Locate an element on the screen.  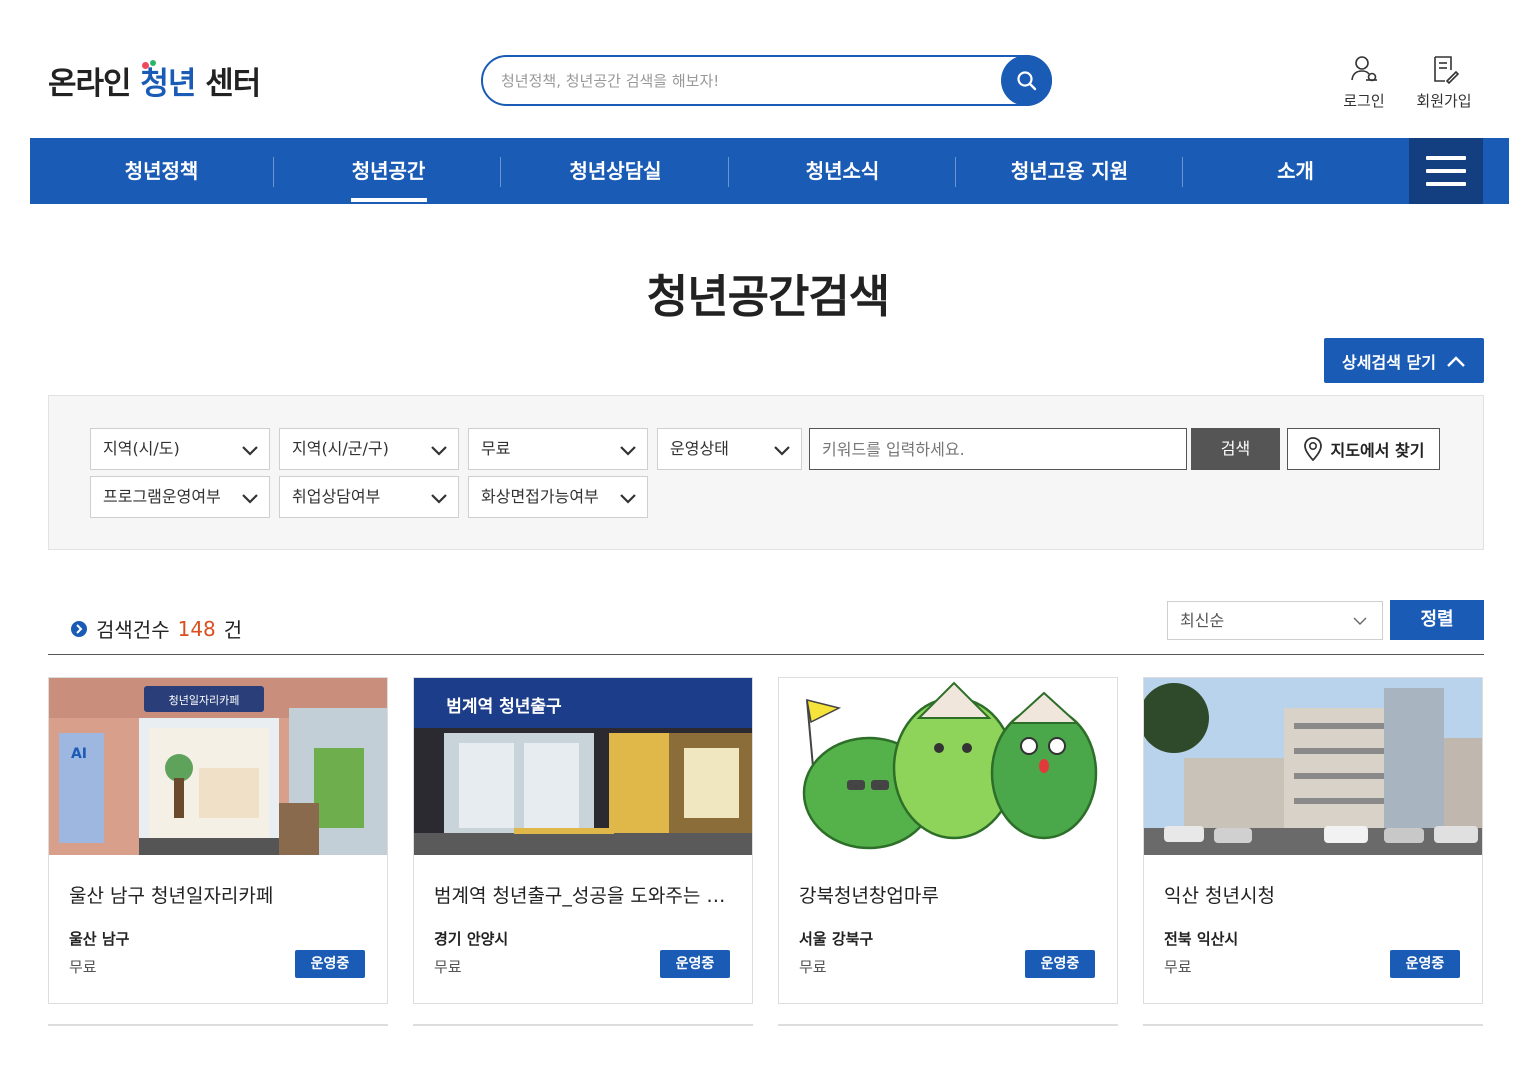
result-count-unit: 건 is located at coordinates (233, 630).